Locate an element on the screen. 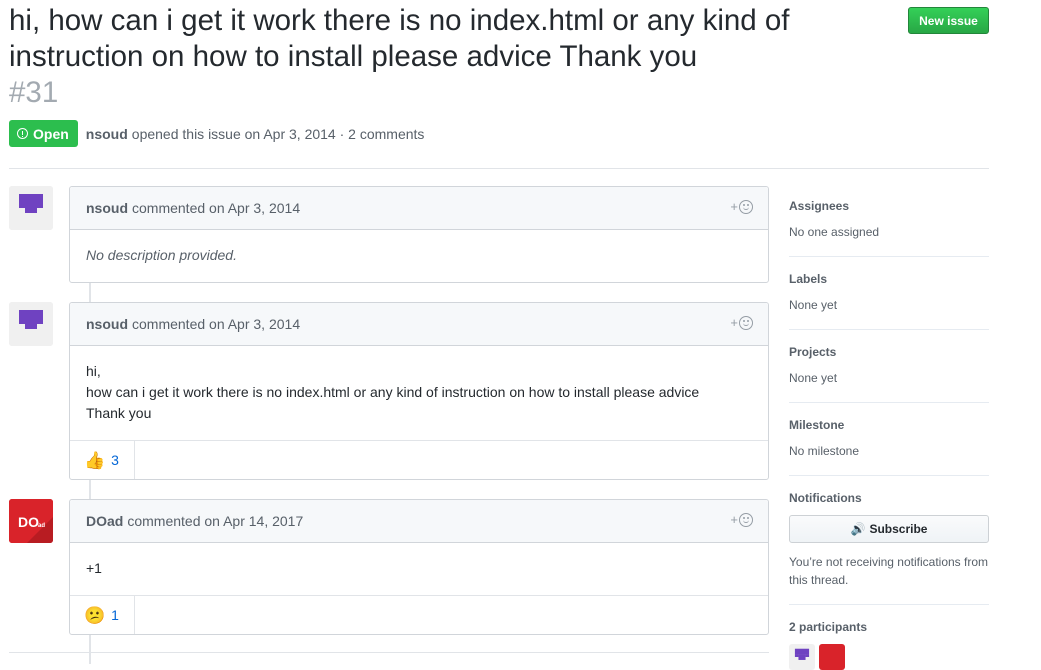 The image size is (1041, 670). reaction-count: 1 is located at coordinates (115, 615).